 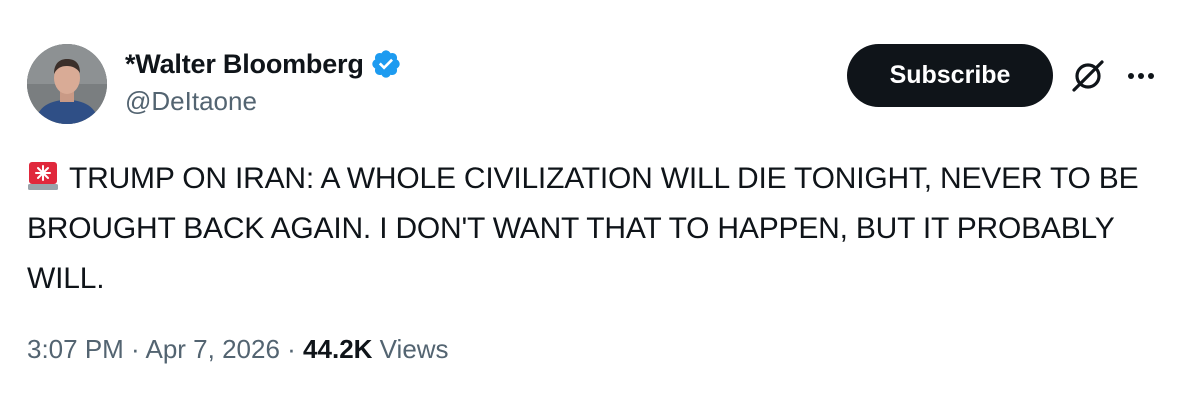 What do you see at coordinates (414, 349) in the screenshot?
I see `views-label: Views` at bounding box center [414, 349].